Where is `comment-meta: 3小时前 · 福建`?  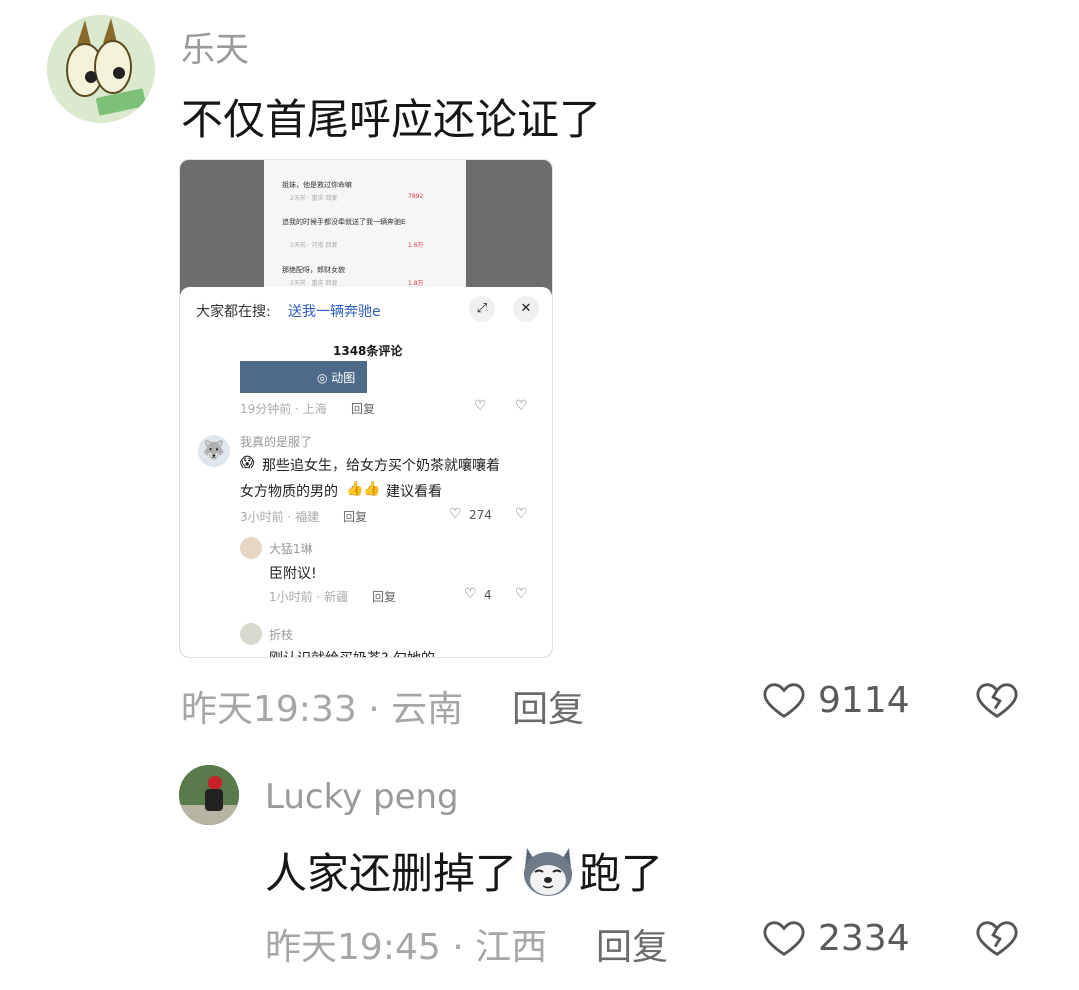 comment-meta: 3小时前 · 福建 is located at coordinates (280, 517).